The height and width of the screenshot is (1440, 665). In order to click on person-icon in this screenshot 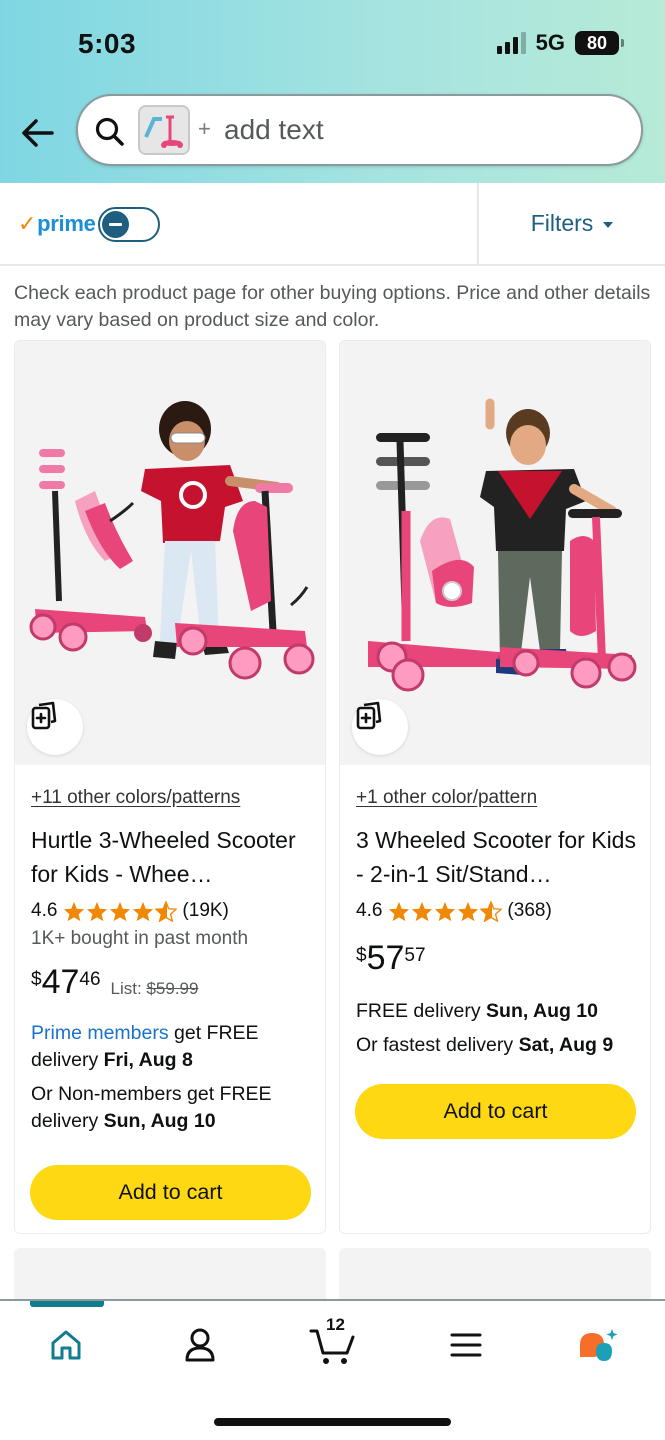, I will do `click(200, 1345)`.